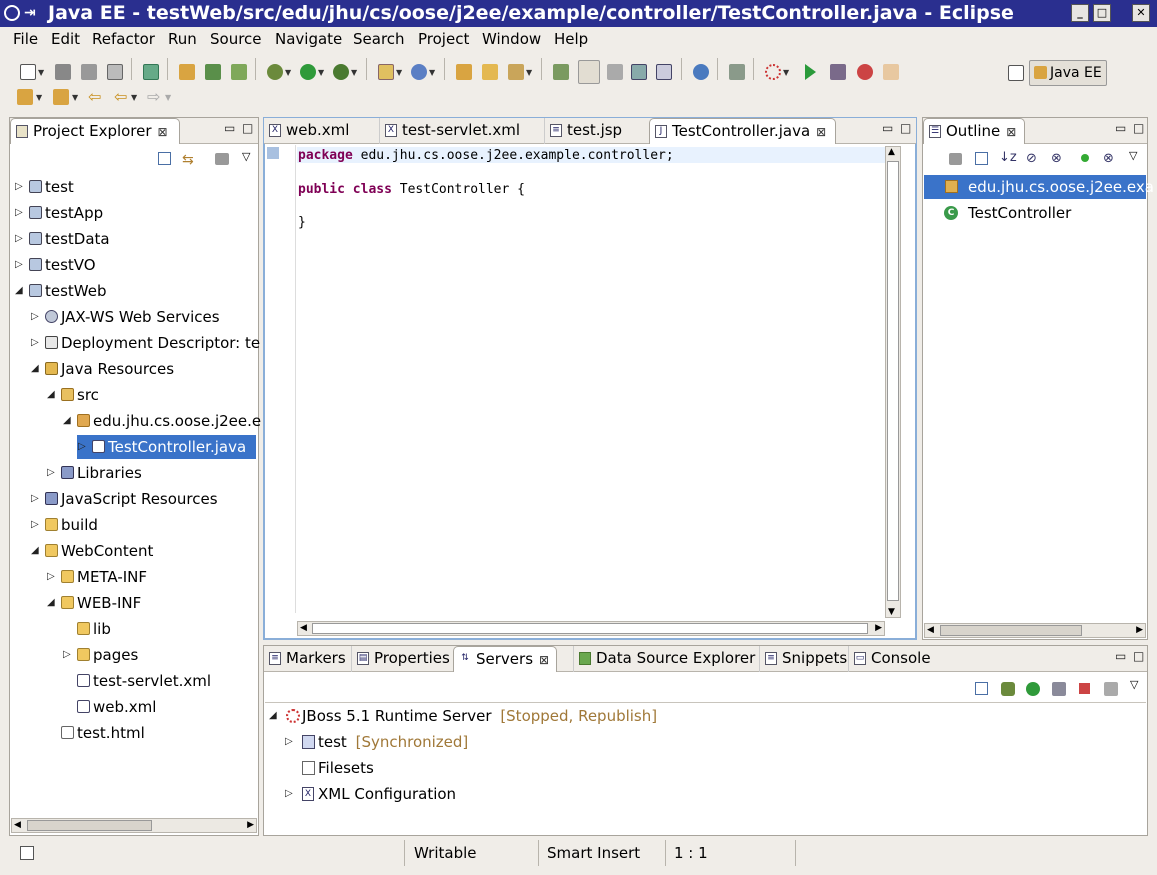  I want to click on menu-project: Project, so click(443, 39).